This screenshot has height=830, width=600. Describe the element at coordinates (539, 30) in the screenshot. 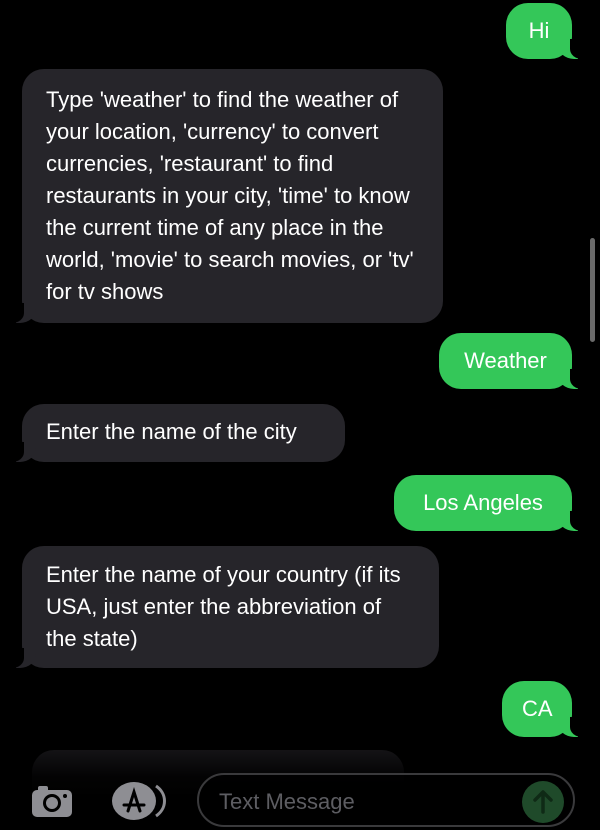

I see `message-text: Hi` at that location.